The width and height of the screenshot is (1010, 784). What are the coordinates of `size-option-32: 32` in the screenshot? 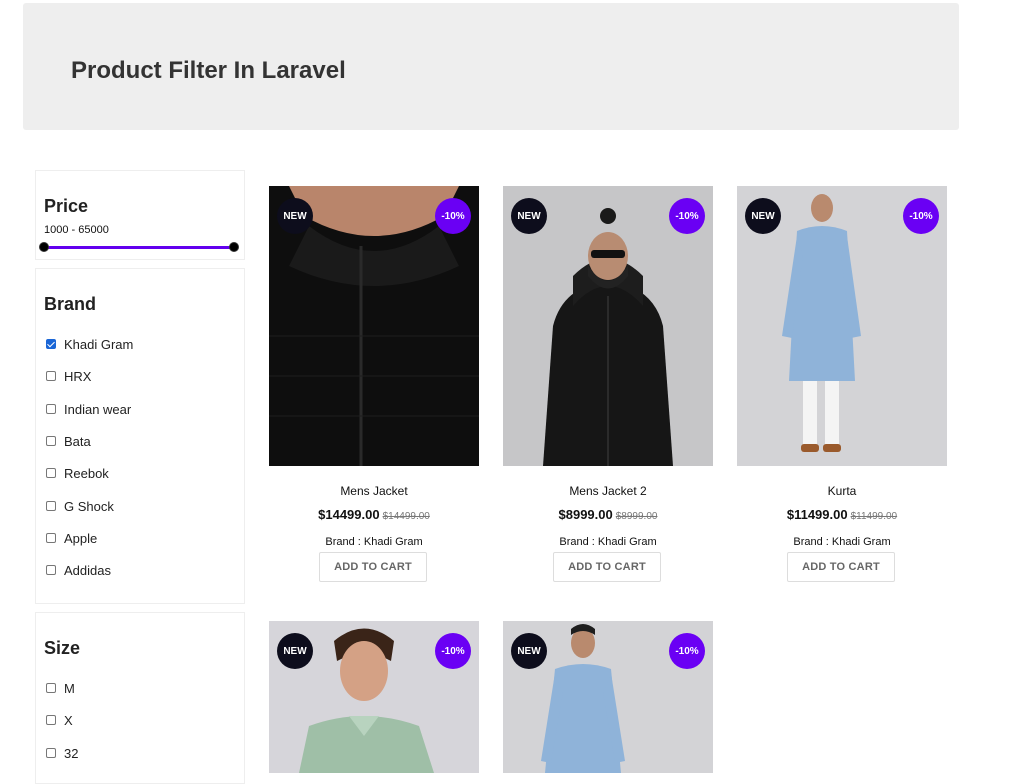 It's located at (62, 753).